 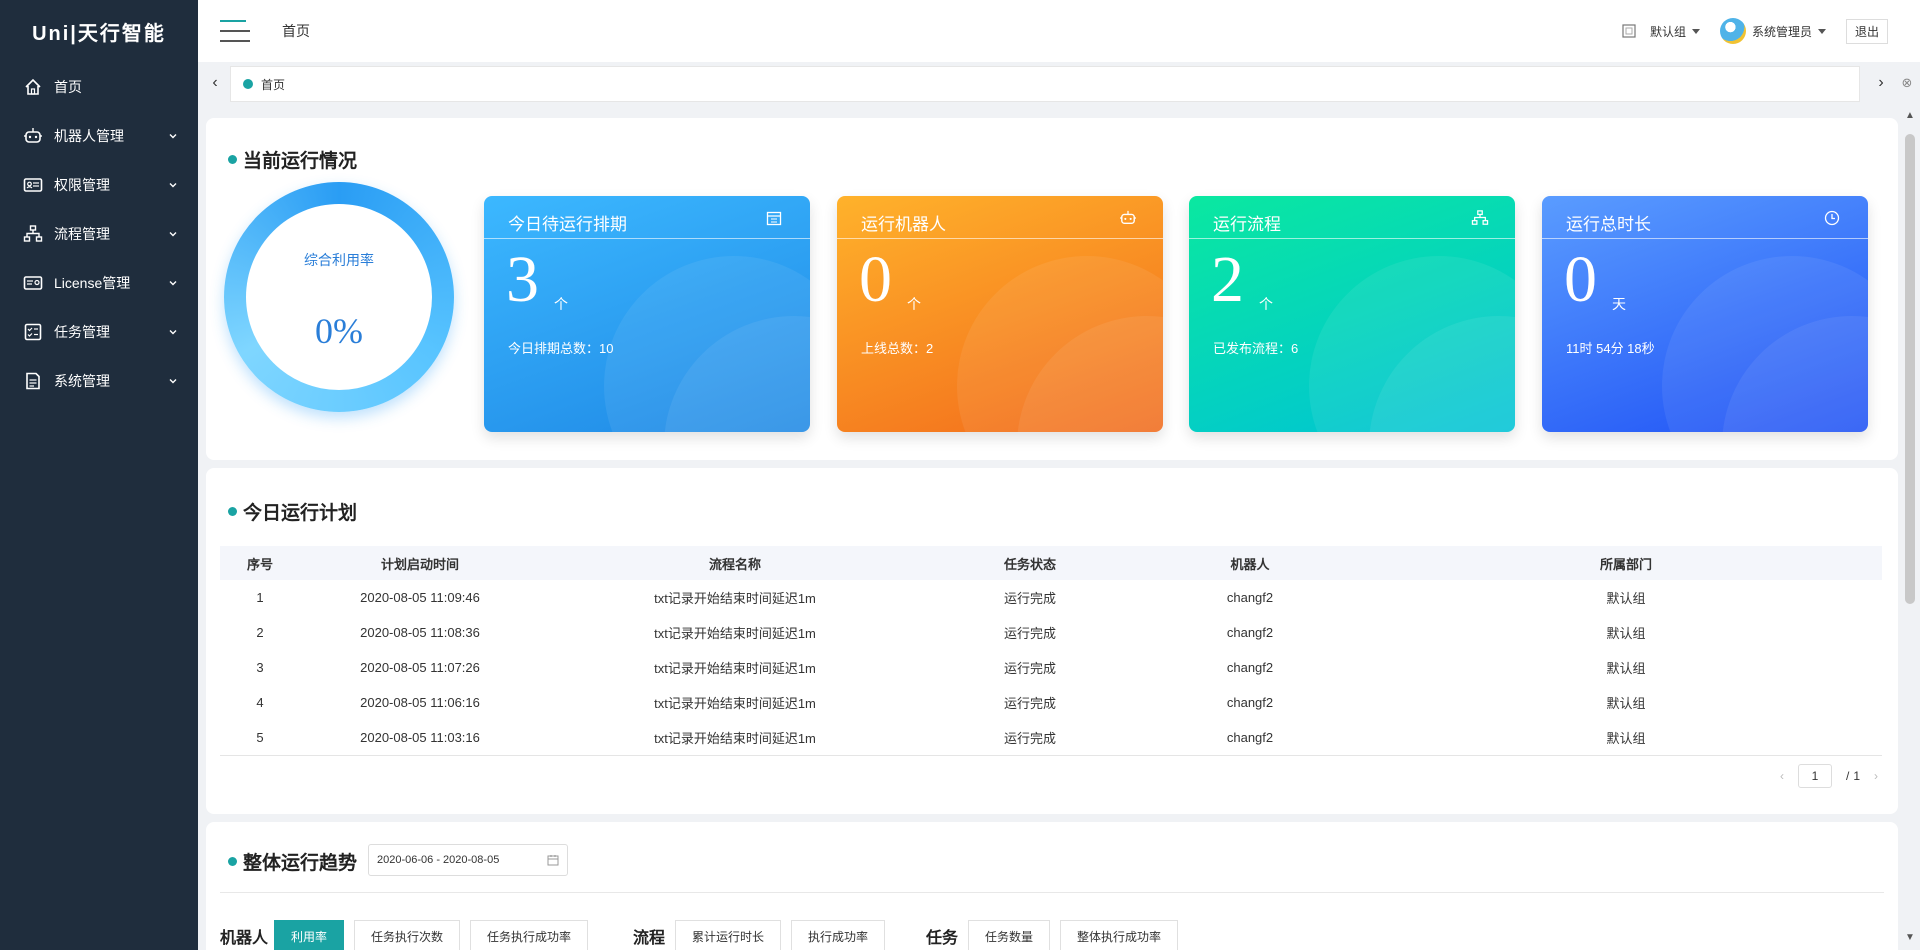 What do you see at coordinates (1119, 935) in the screenshot?
I see `trend-metric-button: 整体执行成功率` at bounding box center [1119, 935].